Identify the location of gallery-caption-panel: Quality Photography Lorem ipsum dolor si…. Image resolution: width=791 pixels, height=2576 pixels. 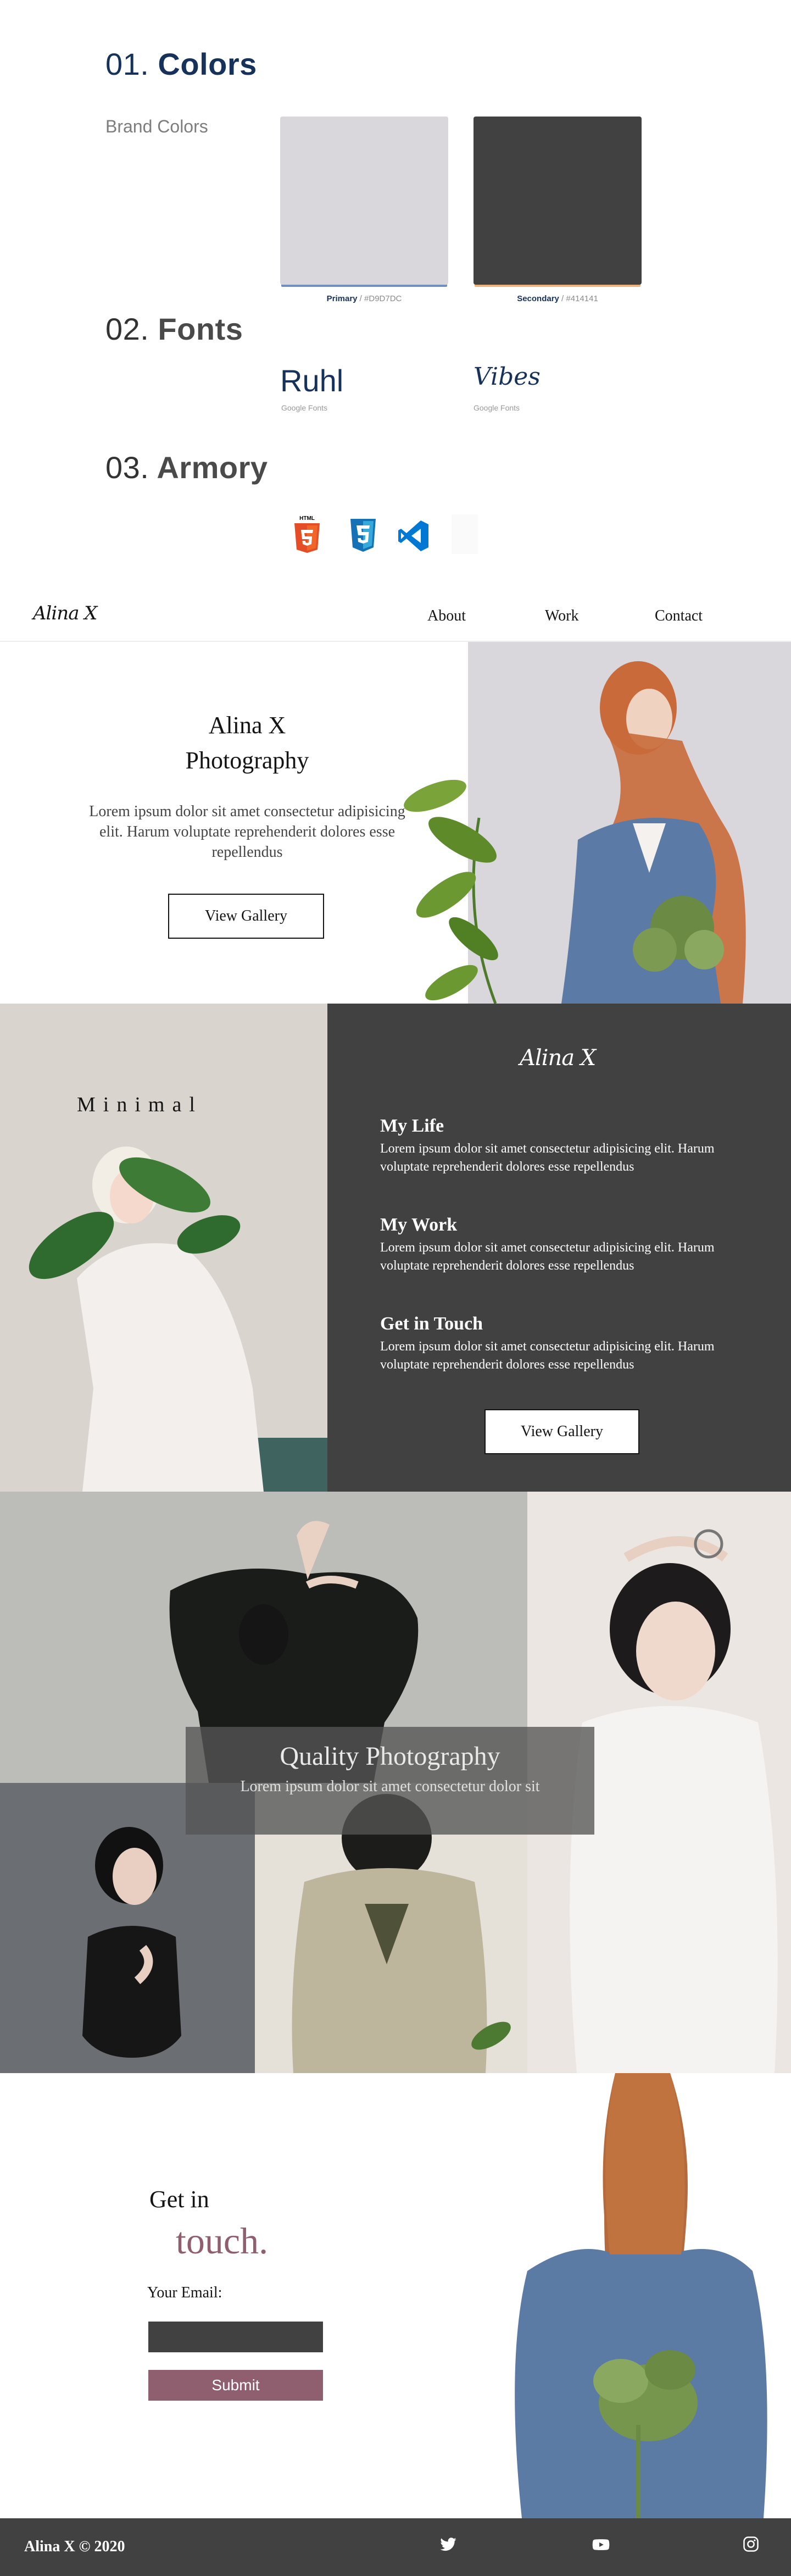
(390, 1781).